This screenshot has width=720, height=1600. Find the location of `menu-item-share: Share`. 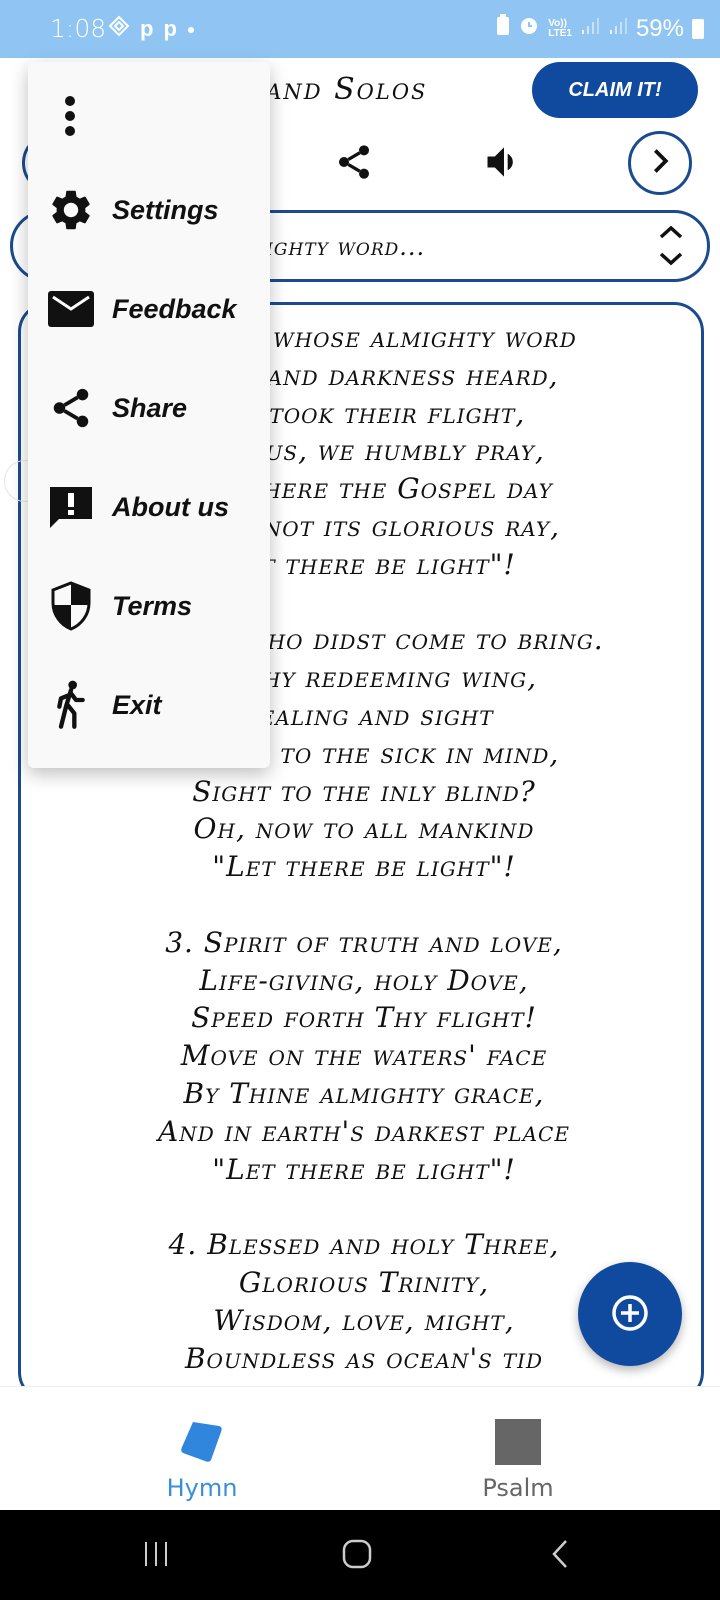

menu-item-share: Share is located at coordinates (149, 408).